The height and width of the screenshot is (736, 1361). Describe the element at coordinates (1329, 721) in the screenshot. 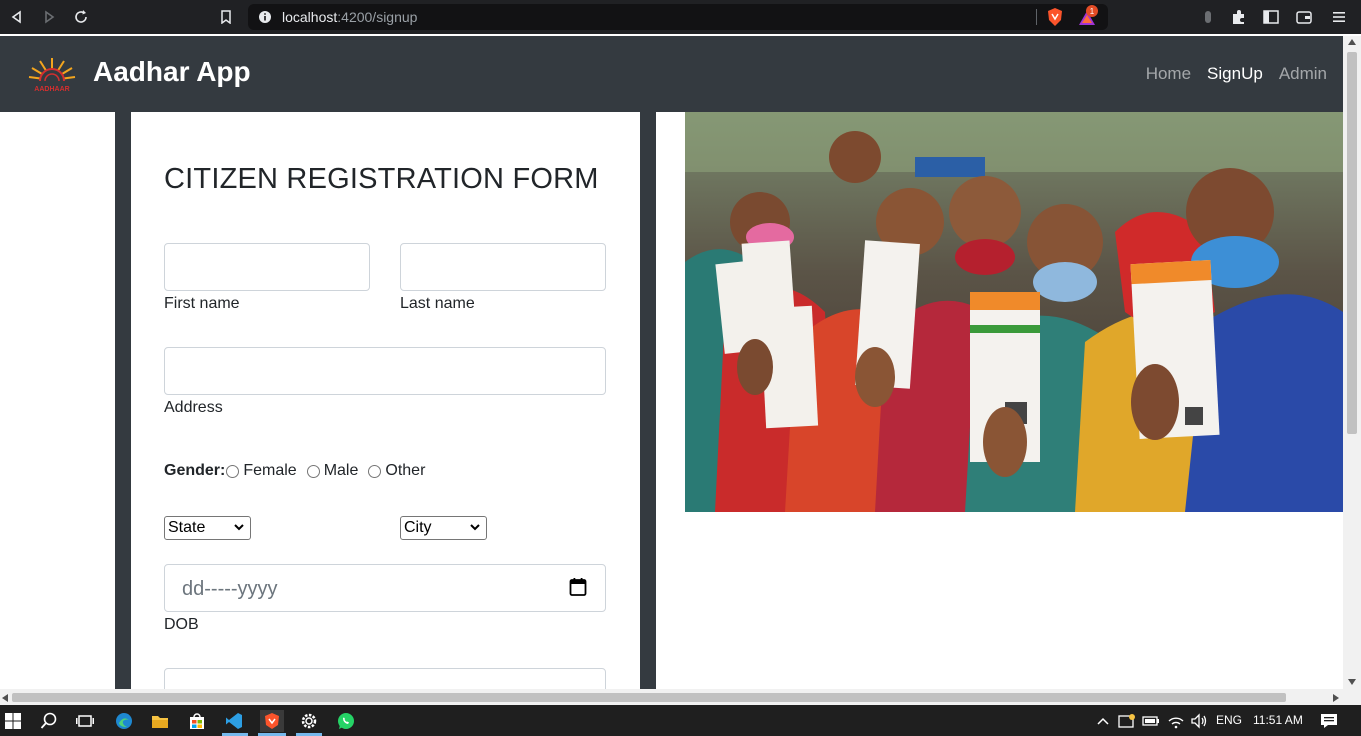

I see `notifications-icon` at that location.